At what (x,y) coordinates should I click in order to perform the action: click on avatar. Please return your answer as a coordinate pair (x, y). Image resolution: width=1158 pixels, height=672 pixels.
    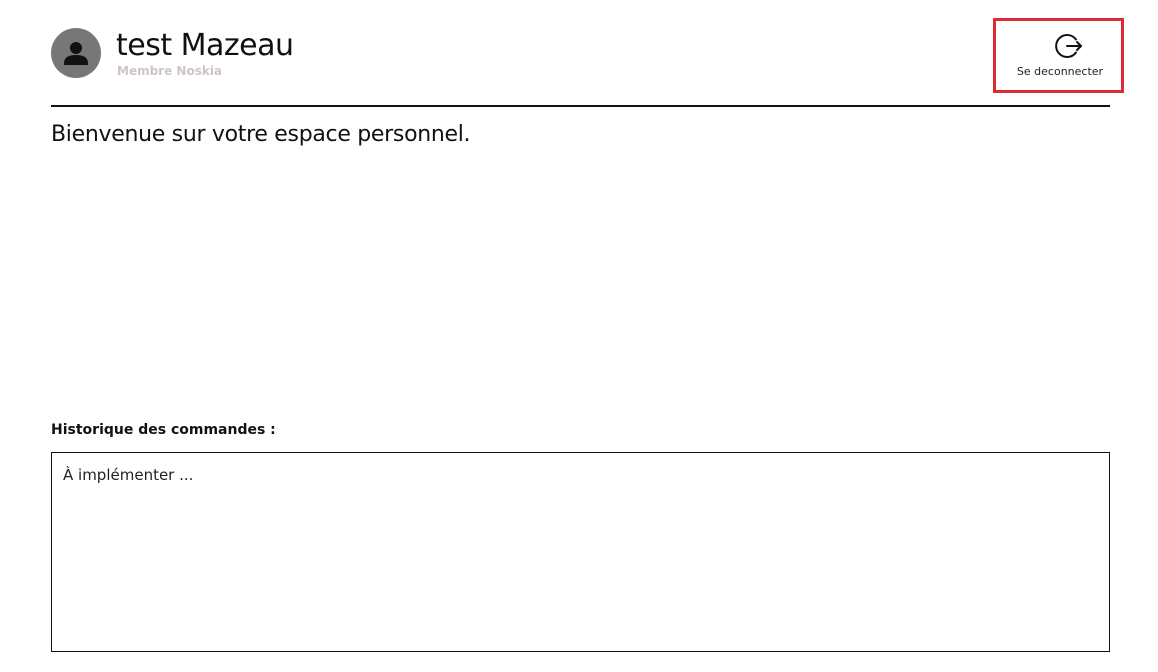
    Looking at the image, I should click on (76, 53).